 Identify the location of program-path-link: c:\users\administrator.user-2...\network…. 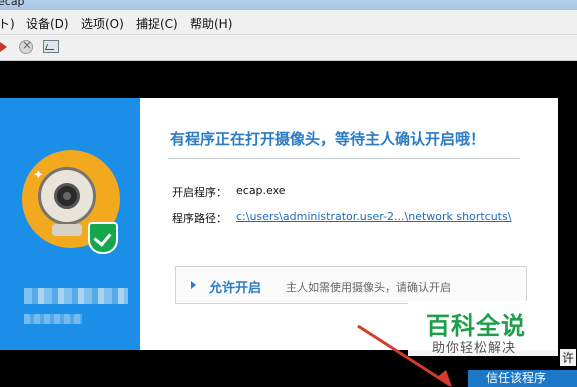
(373, 216).